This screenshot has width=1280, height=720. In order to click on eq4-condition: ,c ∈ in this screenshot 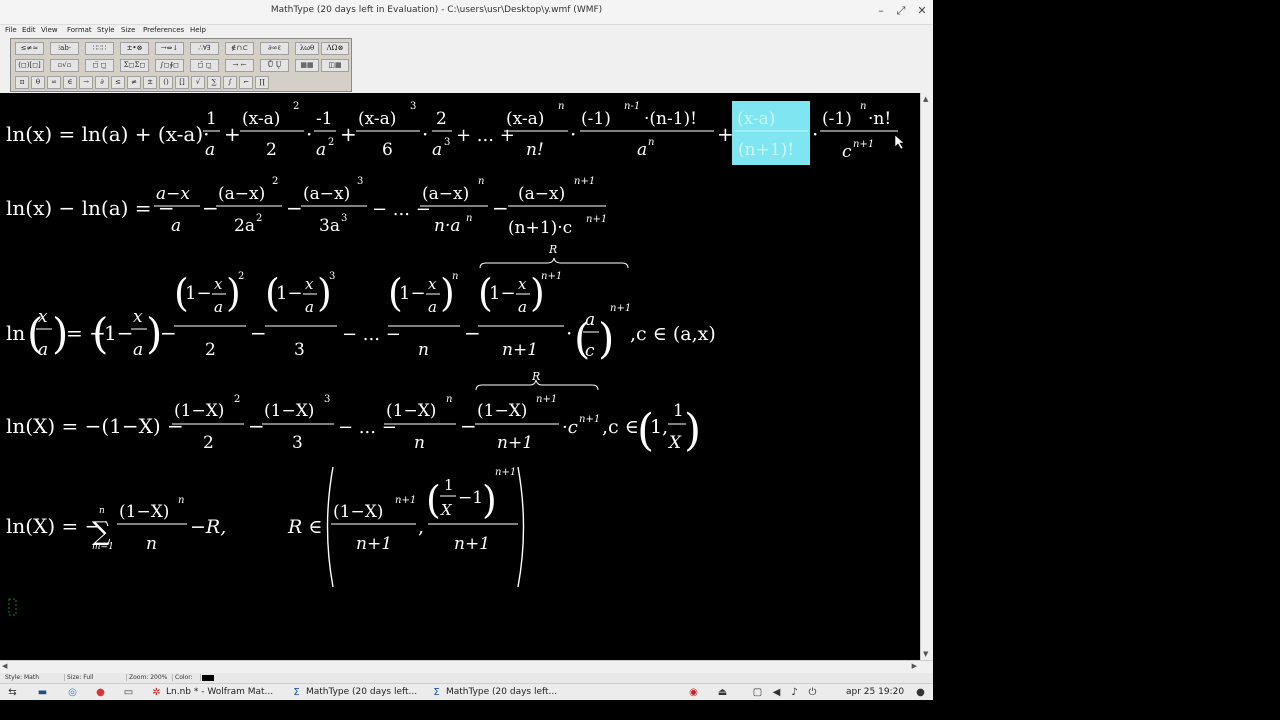, I will do `click(620, 427)`.